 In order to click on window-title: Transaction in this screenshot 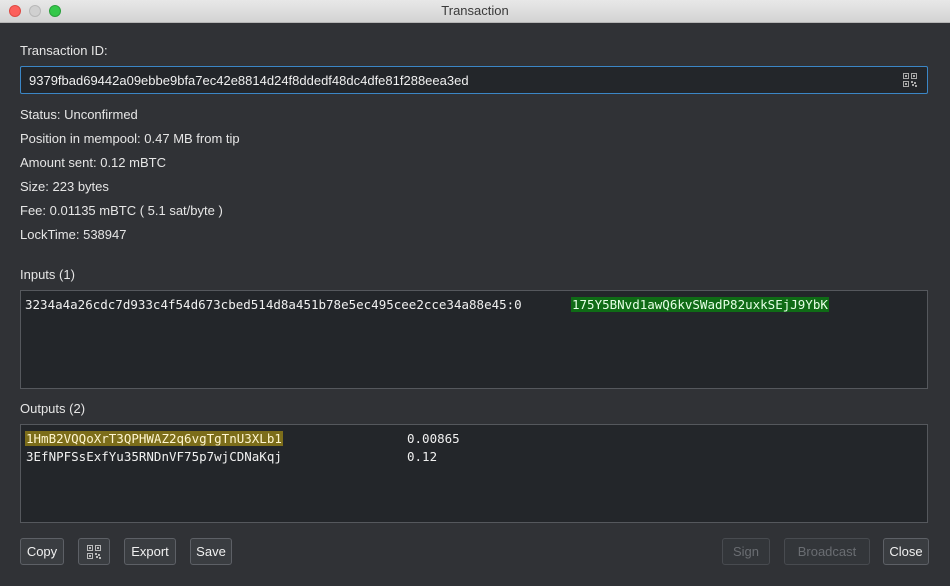, I will do `click(475, 10)`.